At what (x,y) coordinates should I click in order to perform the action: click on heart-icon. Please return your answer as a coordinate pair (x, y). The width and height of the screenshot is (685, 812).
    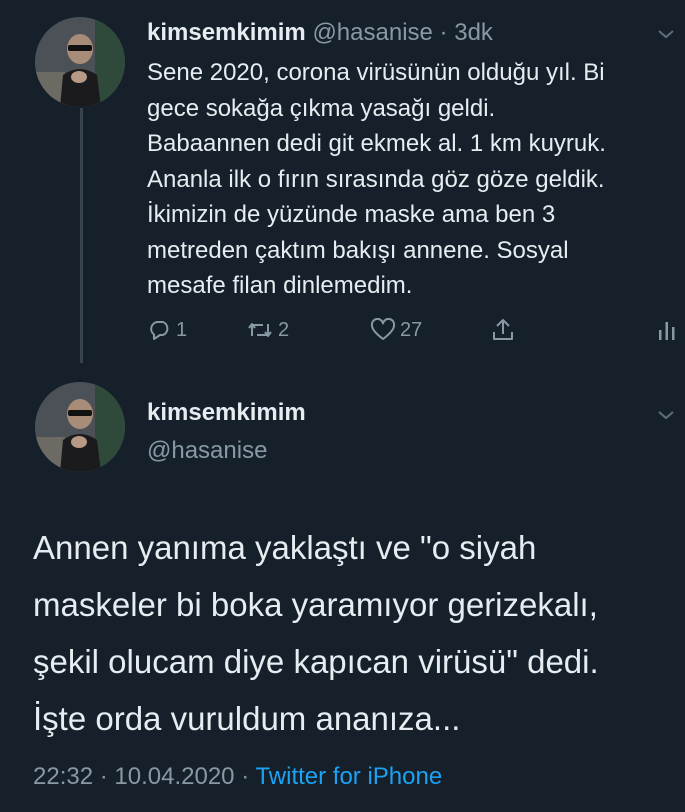
    Looking at the image, I should click on (383, 329).